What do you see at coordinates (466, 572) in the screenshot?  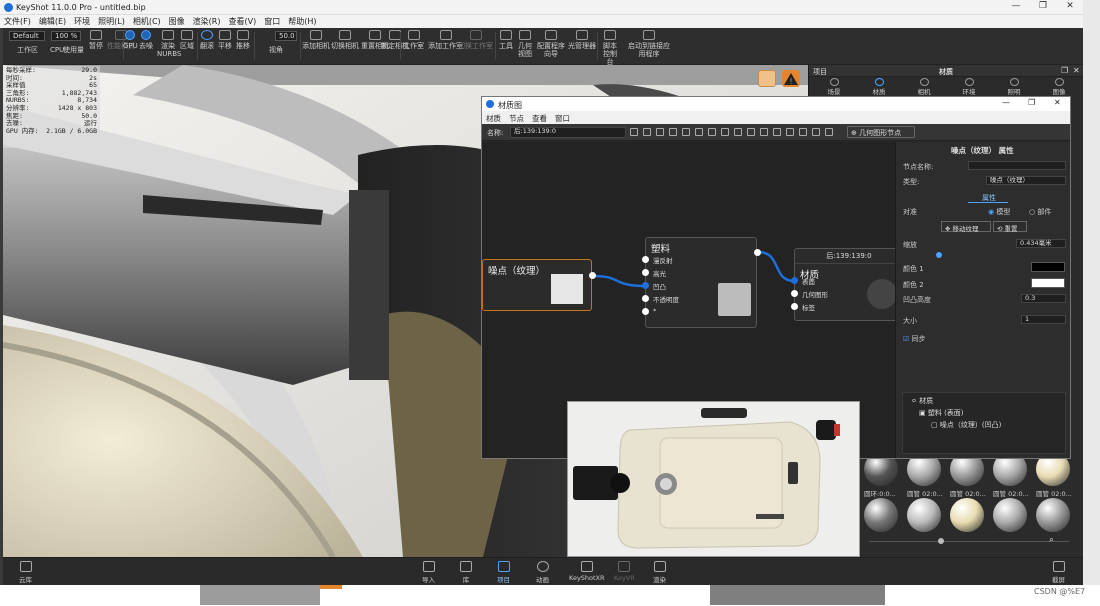 I see `library-button: 库` at bounding box center [466, 572].